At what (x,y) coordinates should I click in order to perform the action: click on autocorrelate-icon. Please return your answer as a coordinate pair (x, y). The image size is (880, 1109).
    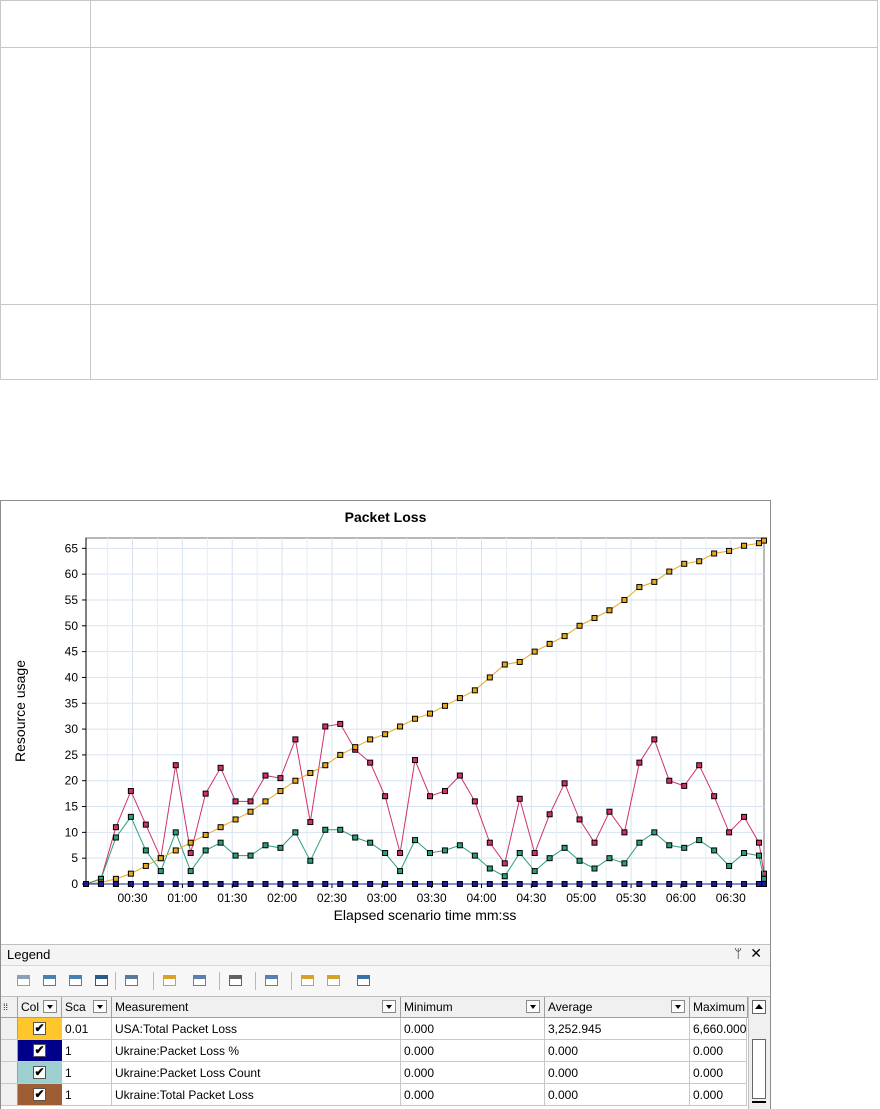
    Looking at the image, I should click on (308, 981).